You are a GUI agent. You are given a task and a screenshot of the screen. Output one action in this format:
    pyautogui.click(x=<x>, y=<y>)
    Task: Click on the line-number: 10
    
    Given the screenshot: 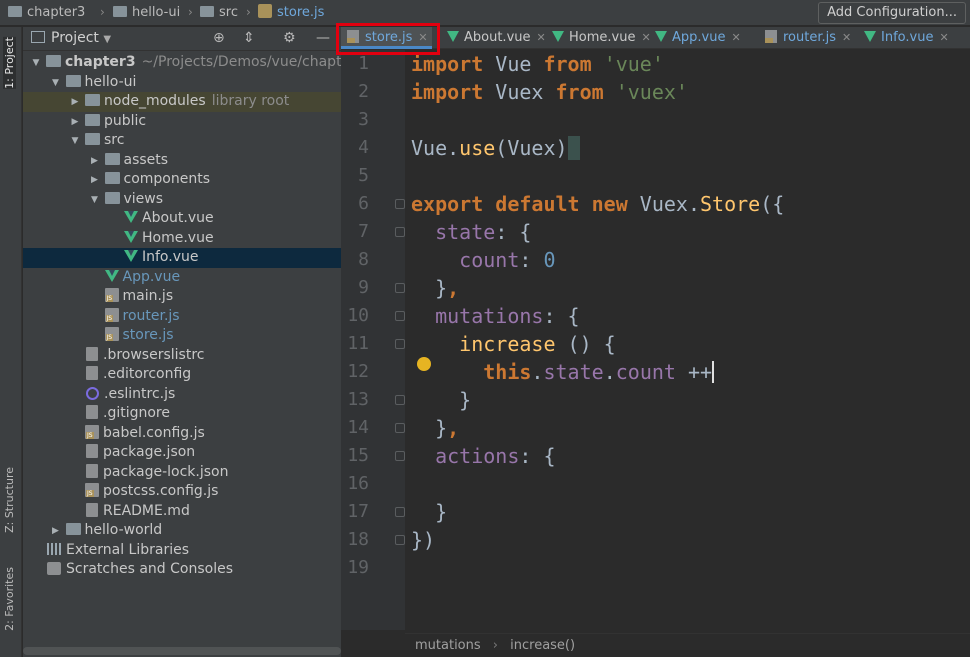 What is the action you would take?
    pyautogui.click(x=355, y=316)
    